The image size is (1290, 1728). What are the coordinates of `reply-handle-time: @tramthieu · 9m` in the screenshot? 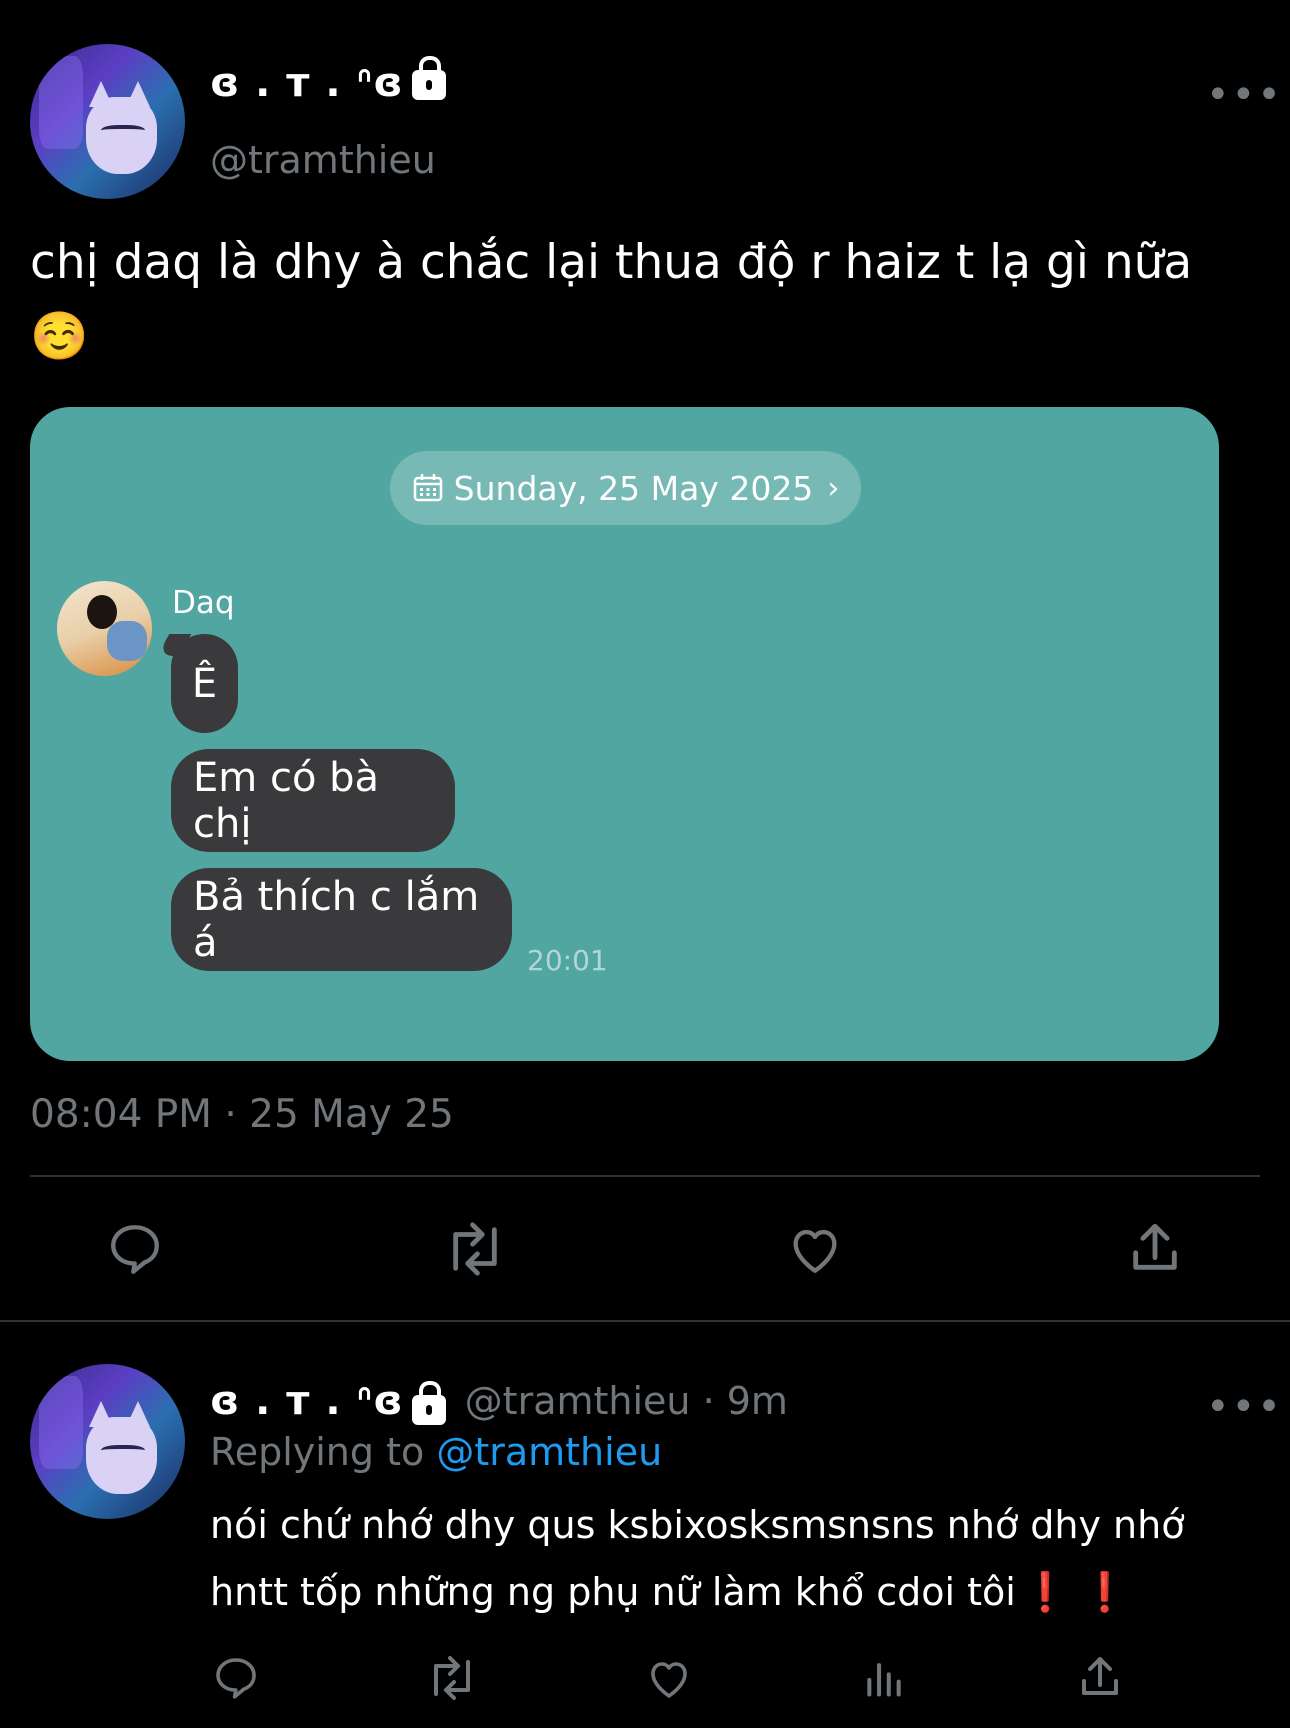 It's located at (626, 1401).